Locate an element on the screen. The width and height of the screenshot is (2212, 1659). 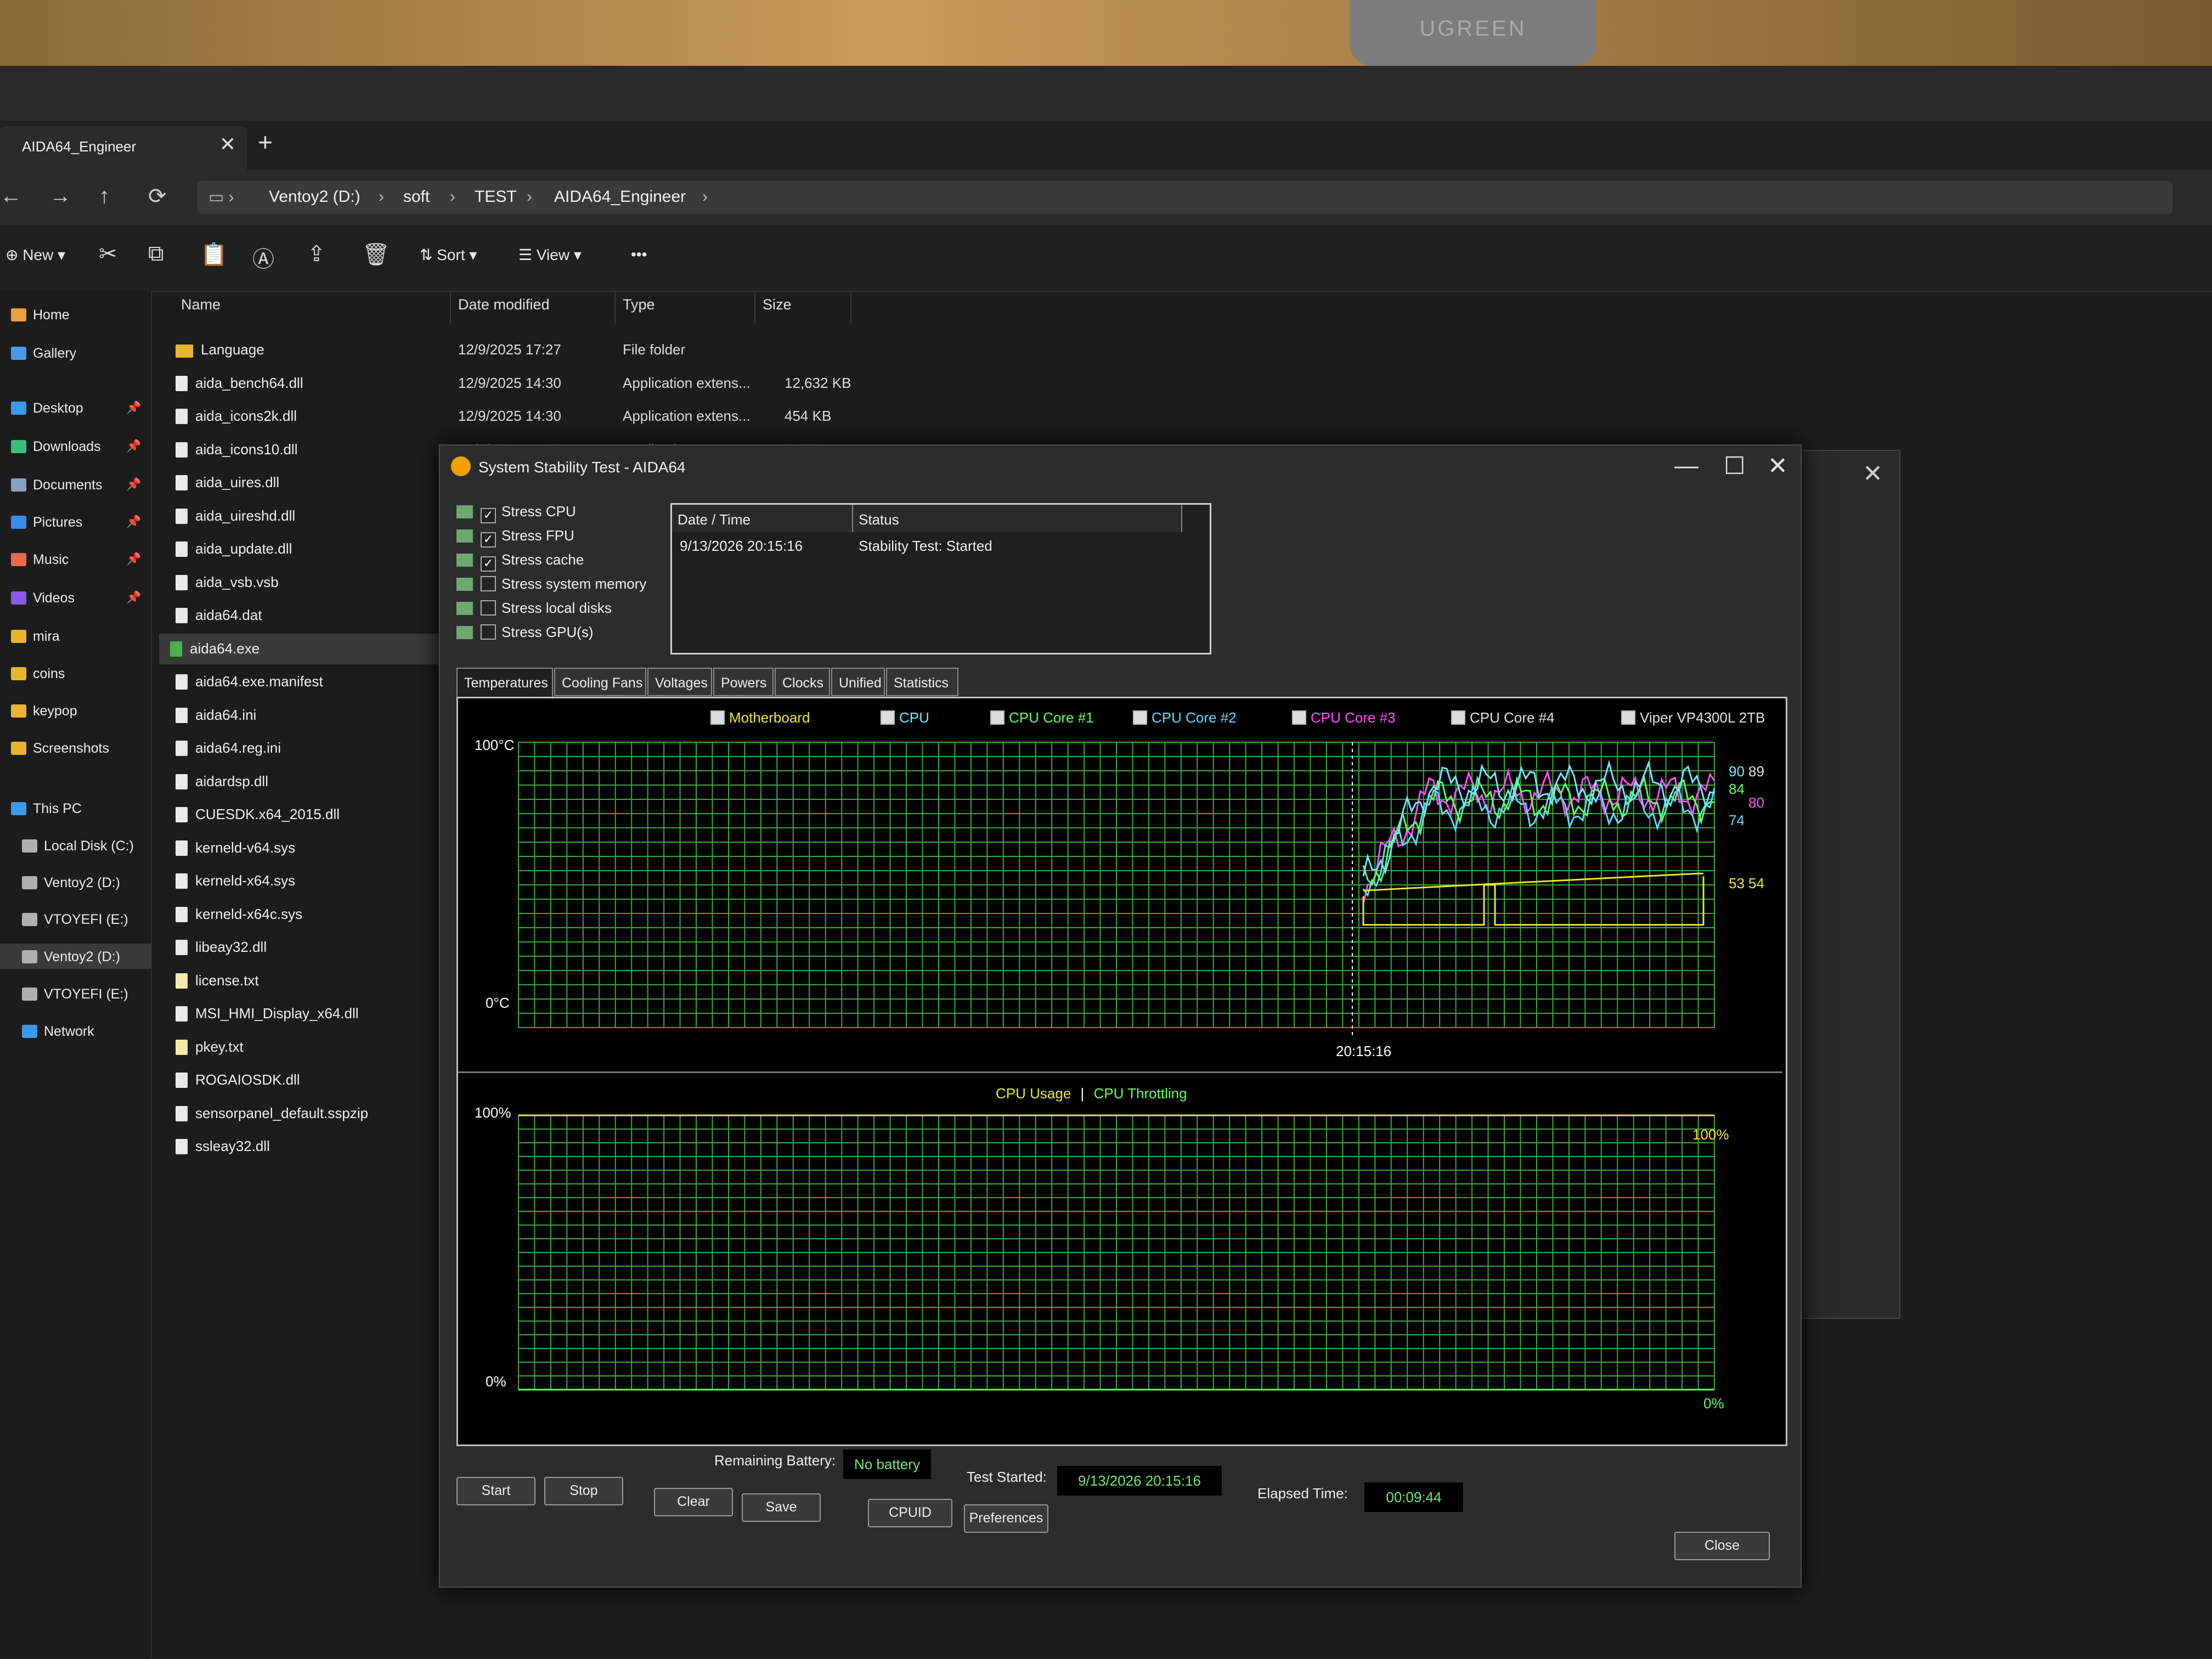
maximize-button: ☐ is located at coordinates (1734, 466).